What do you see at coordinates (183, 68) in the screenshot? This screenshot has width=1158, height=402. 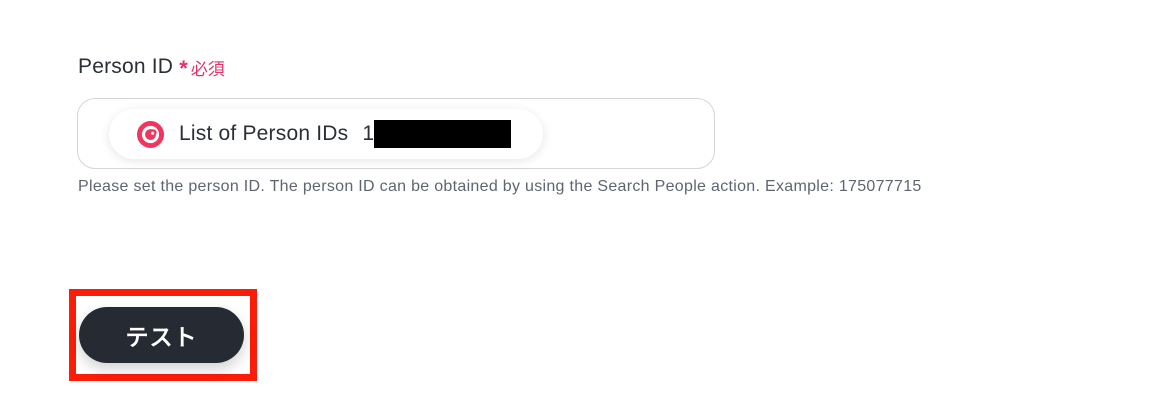 I see `required-asterisk: *` at bounding box center [183, 68].